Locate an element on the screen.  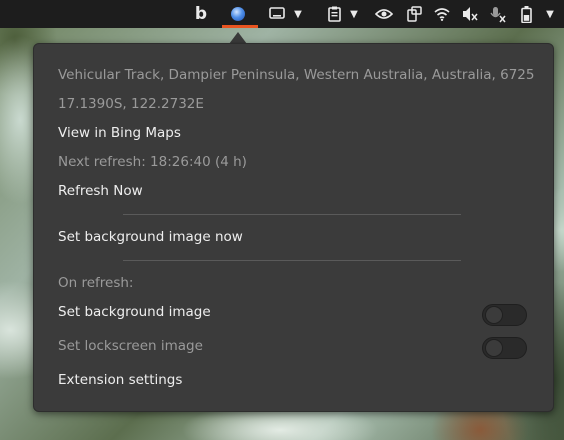
bing-wallpaper-globe-icon is located at coordinates (238, 14).